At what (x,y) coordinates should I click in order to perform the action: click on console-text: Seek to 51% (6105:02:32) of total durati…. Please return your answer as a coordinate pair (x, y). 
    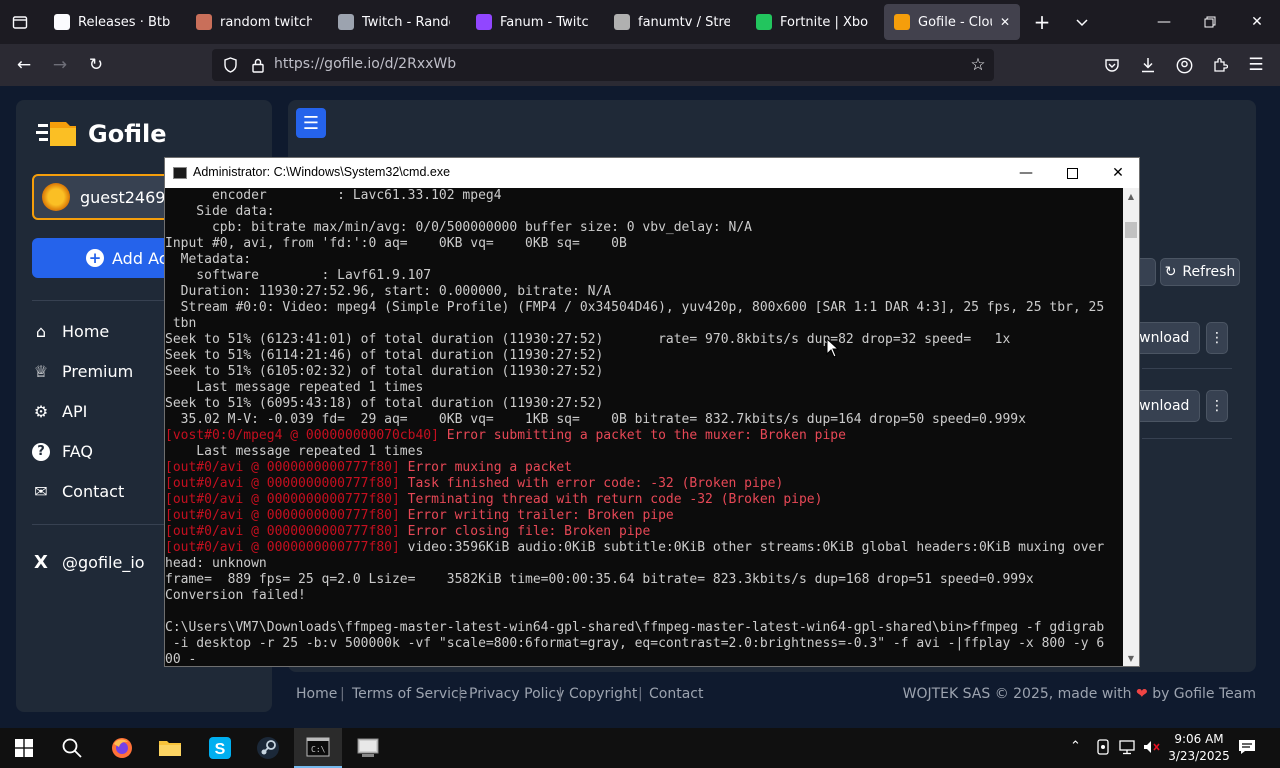
    Looking at the image, I should click on (384, 371).